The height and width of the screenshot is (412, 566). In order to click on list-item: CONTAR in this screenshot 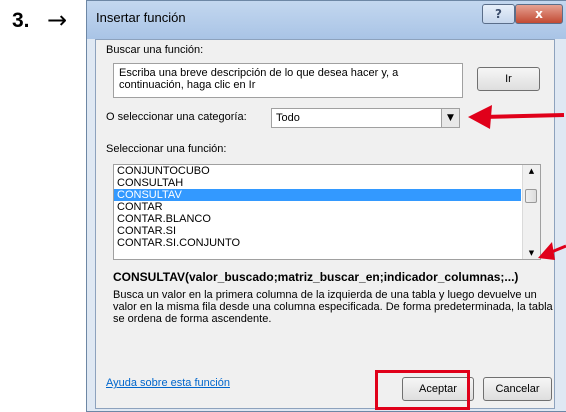, I will do `click(317, 207)`.